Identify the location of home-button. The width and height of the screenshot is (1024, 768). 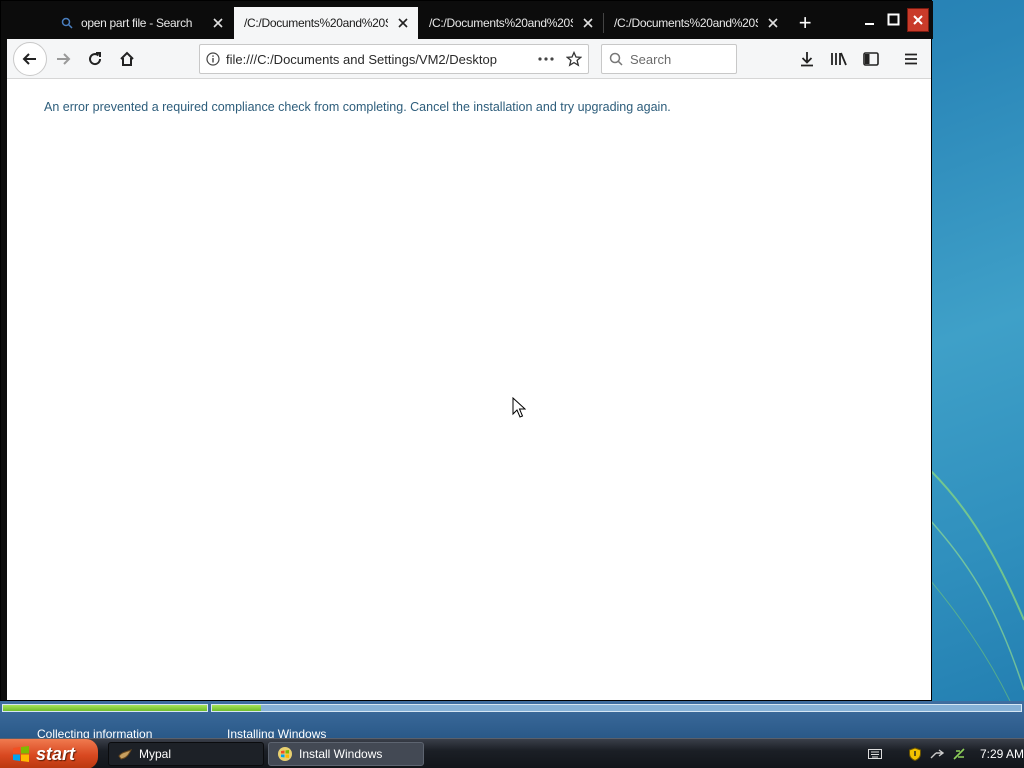
(127, 59).